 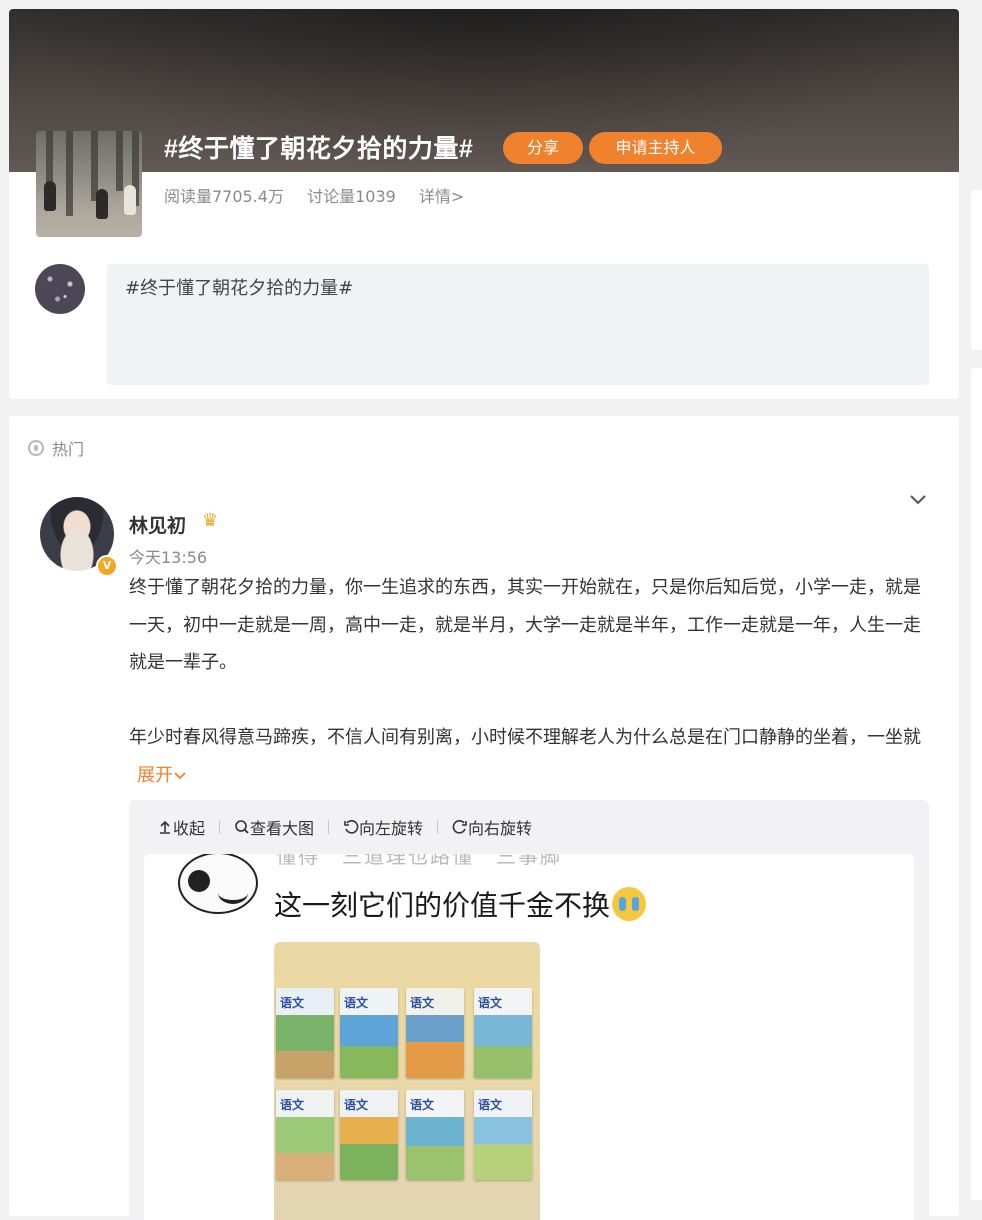 I want to click on expand-label: 展开, so click(x=155, y=775).